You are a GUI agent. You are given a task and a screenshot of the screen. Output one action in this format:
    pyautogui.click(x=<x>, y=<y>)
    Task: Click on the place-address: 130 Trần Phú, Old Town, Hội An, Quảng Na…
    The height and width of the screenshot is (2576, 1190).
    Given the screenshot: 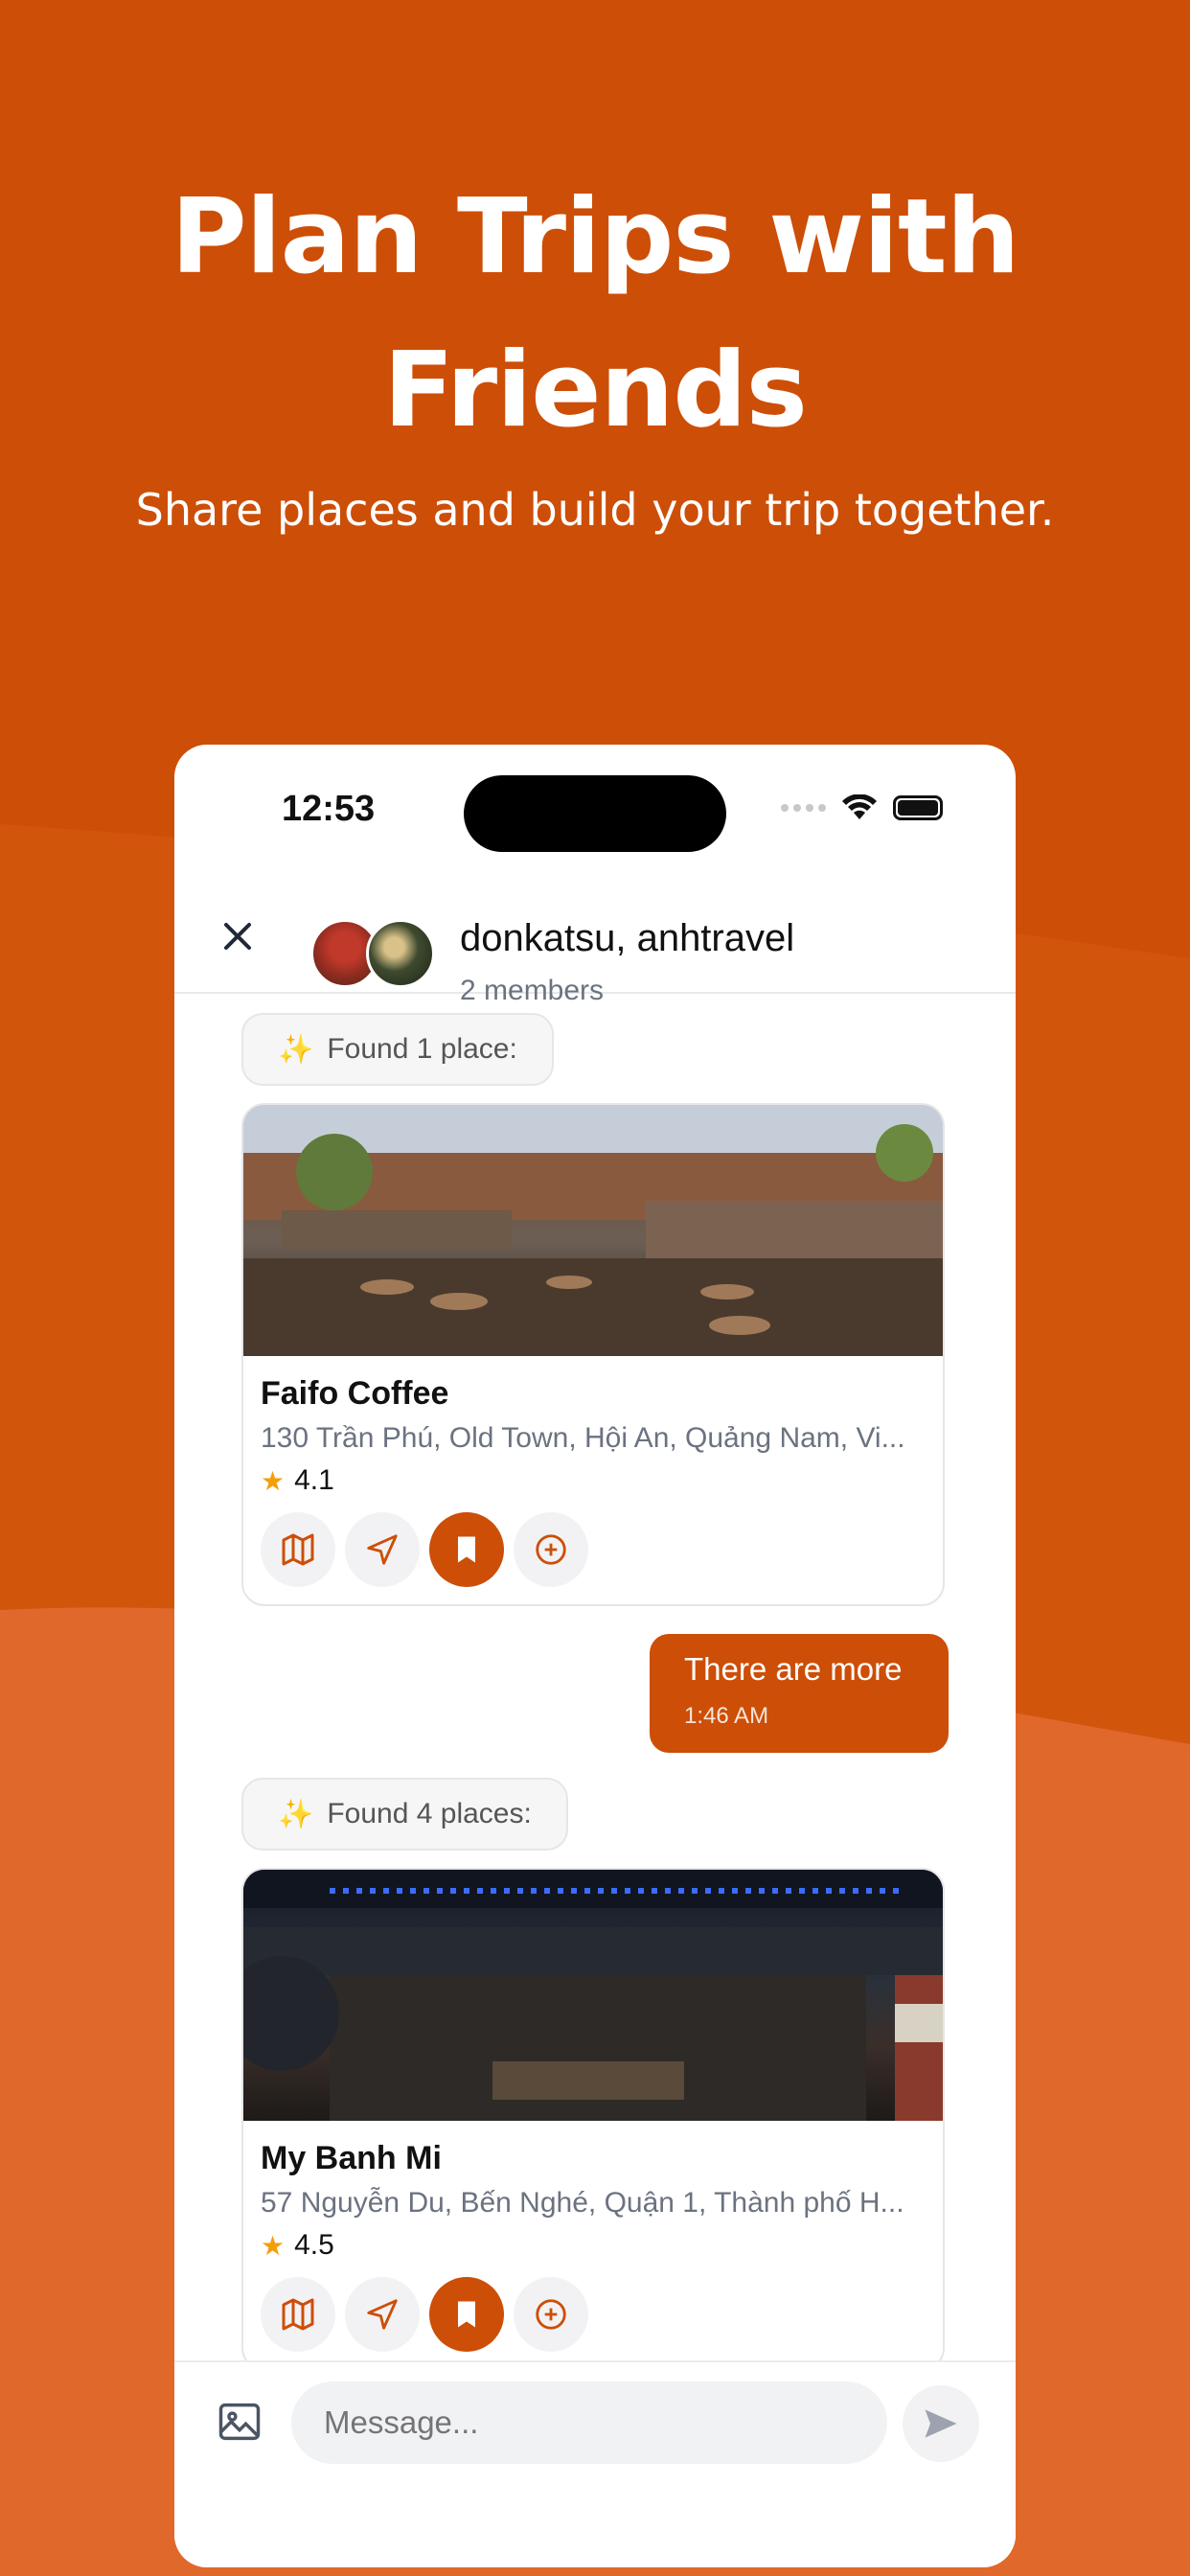 What is the action you would take?
    pyautogui.click(x=583, y=1438)
    